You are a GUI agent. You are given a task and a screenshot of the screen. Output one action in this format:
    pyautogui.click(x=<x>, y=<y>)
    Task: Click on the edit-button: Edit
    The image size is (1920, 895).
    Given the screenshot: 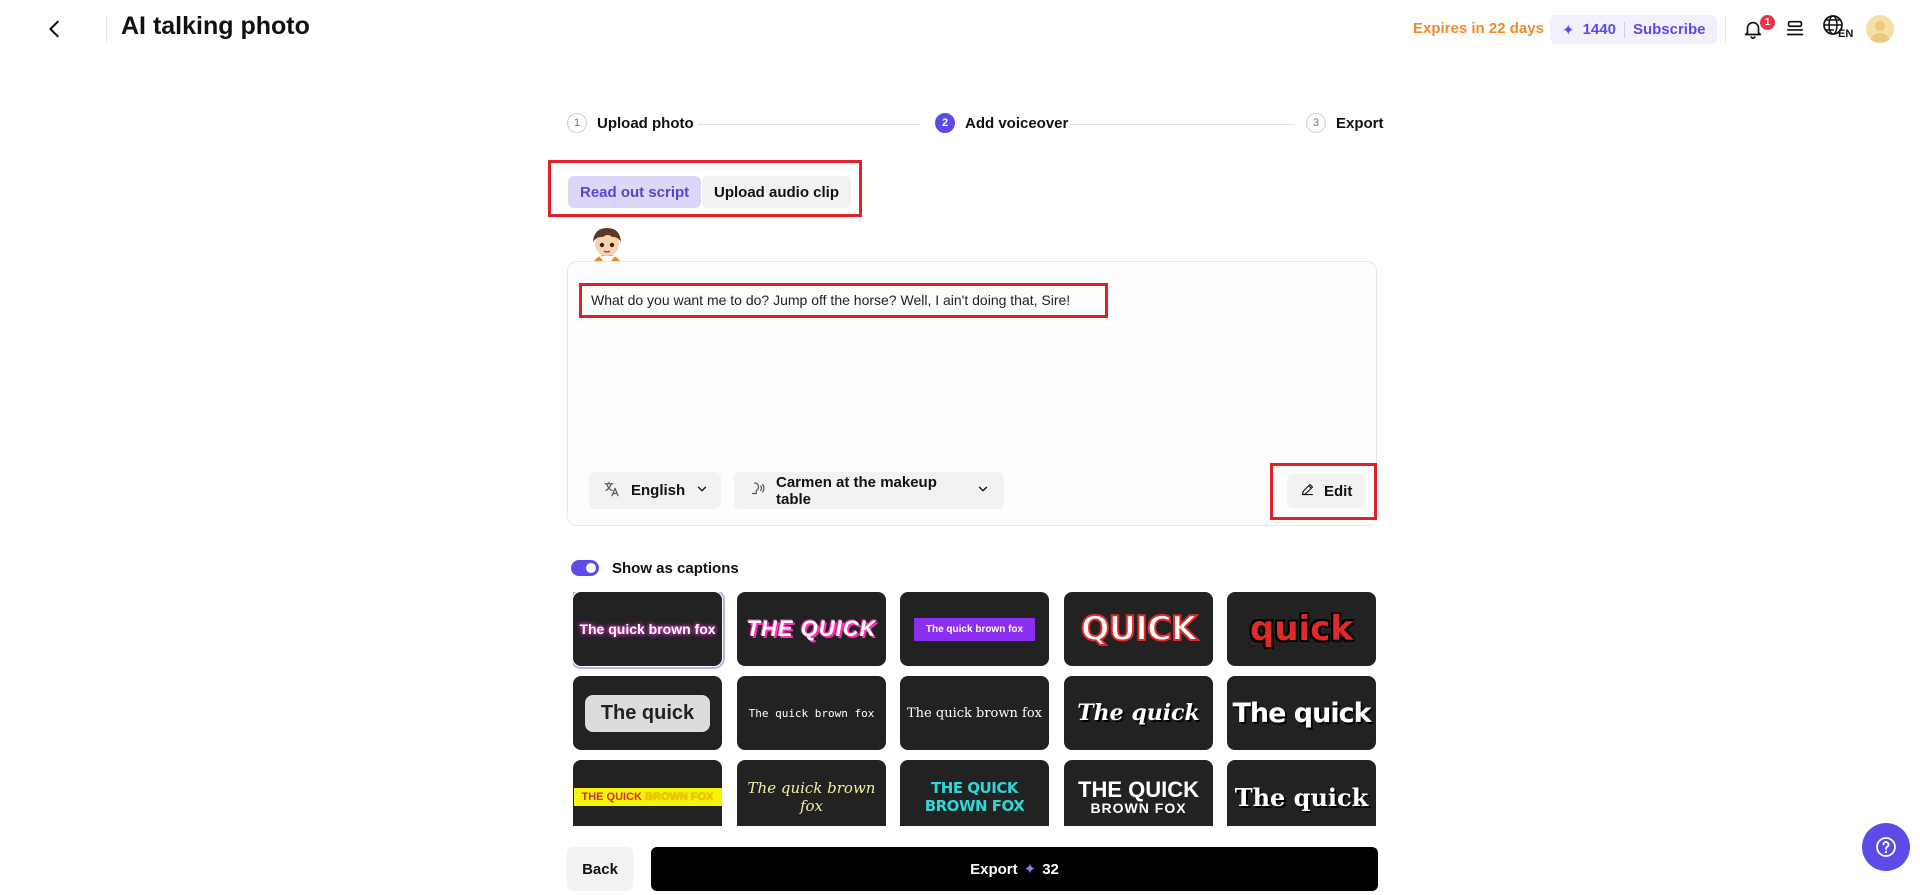 What is the action you would take?
    pyautogui.click(x=1326, y=491)
    